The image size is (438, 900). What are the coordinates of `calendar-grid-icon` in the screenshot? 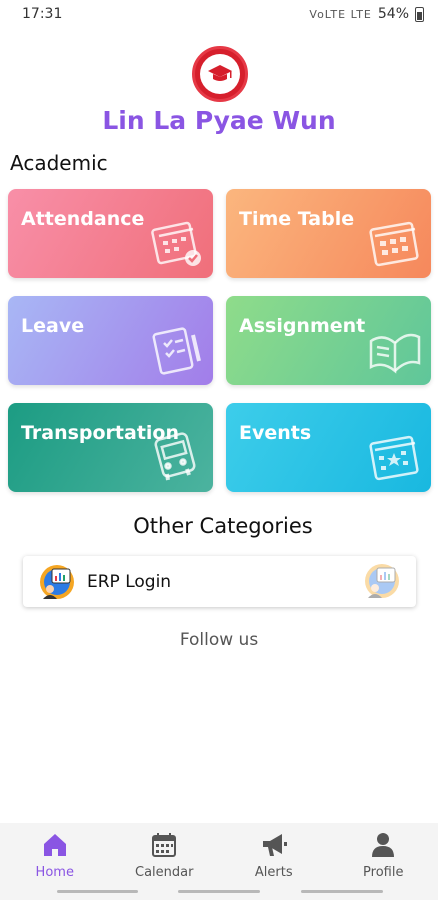 It's located at (395, 242).